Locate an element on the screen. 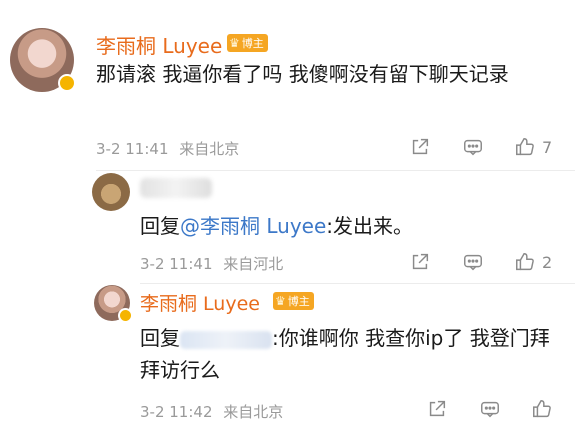 The width and height of the screenshot is (575, 425). like-button: 7 is located at coordinates (533, 147).